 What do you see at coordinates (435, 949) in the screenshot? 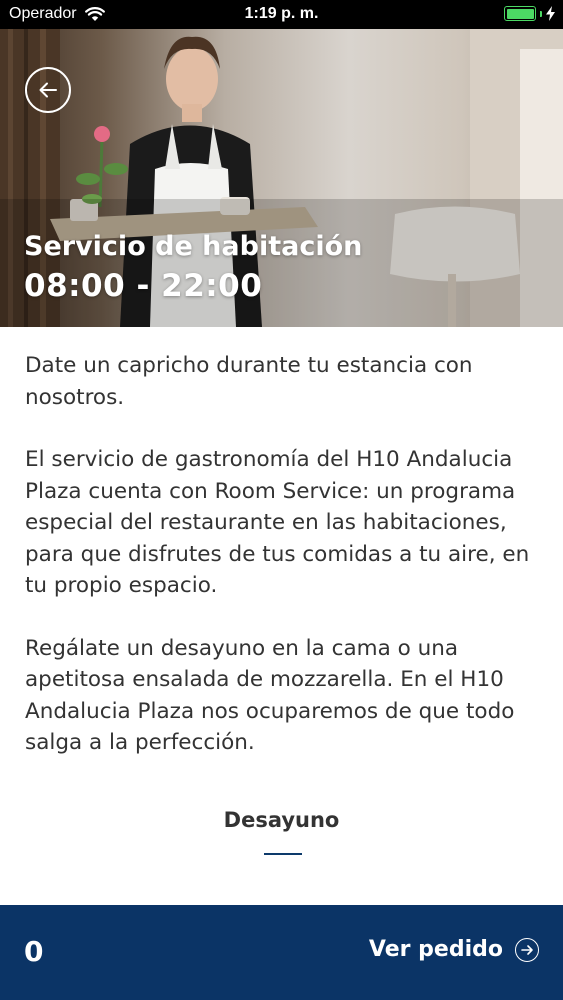
I see `view-order-label: Ver pedido` at bounding box center [435, 949].